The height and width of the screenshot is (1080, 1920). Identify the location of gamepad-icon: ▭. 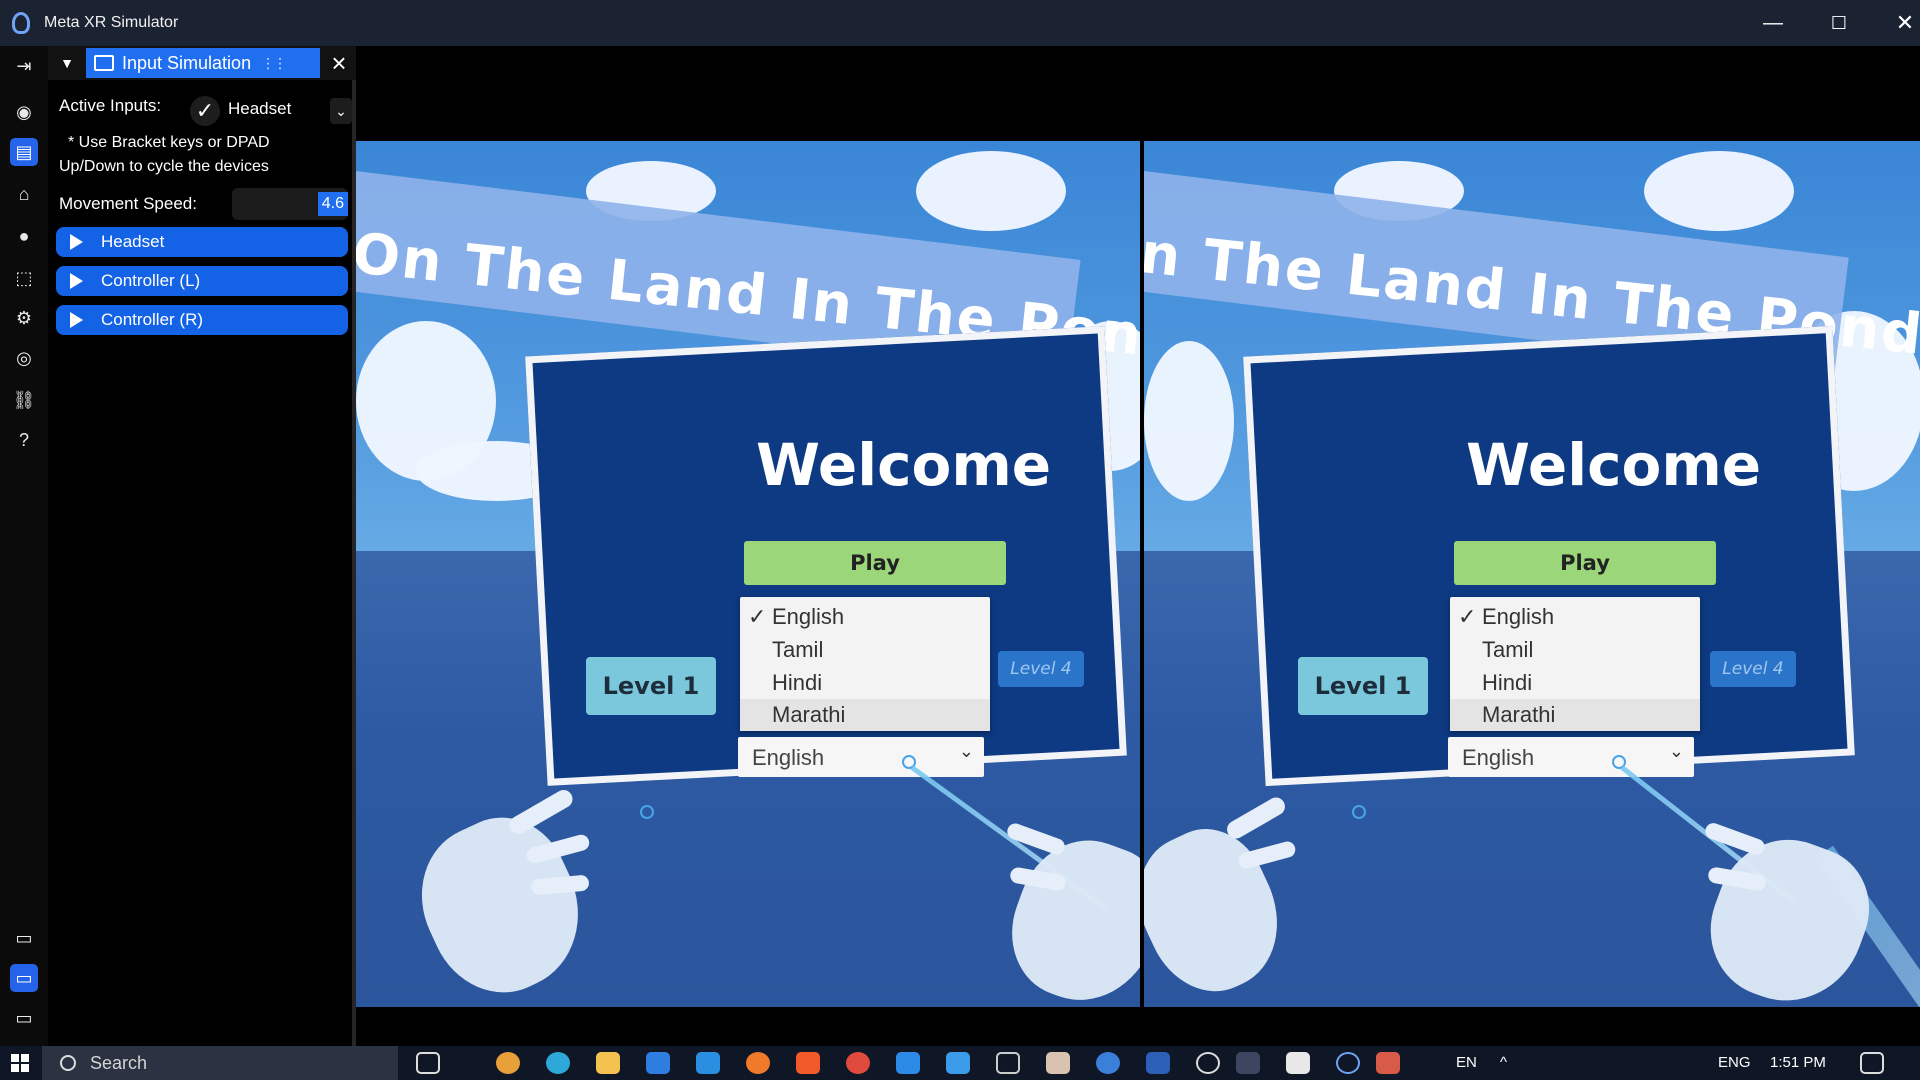
(24, 938).